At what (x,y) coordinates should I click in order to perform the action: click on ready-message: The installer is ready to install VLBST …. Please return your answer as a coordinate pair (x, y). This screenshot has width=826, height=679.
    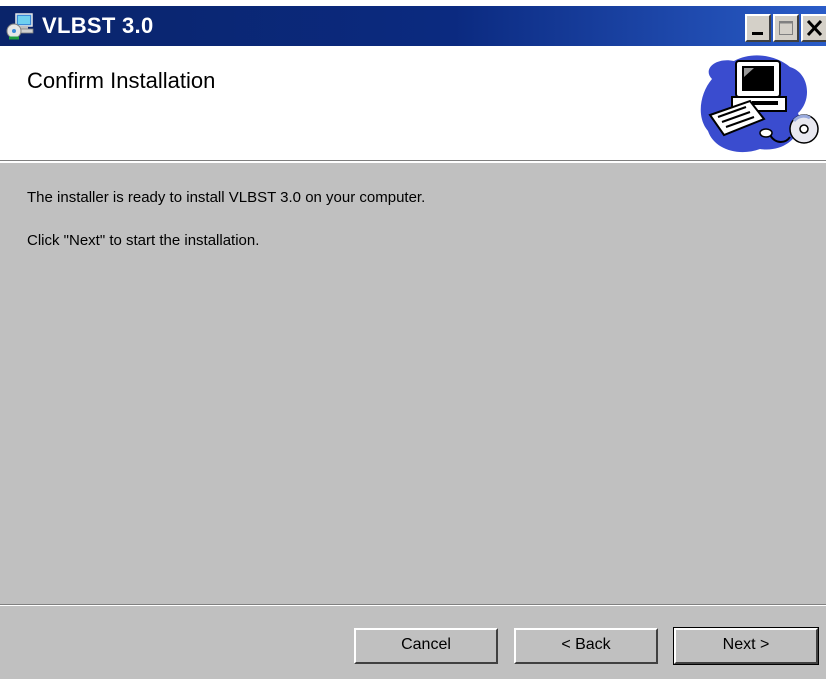
    Looking at the image, I should click on (226, 197).